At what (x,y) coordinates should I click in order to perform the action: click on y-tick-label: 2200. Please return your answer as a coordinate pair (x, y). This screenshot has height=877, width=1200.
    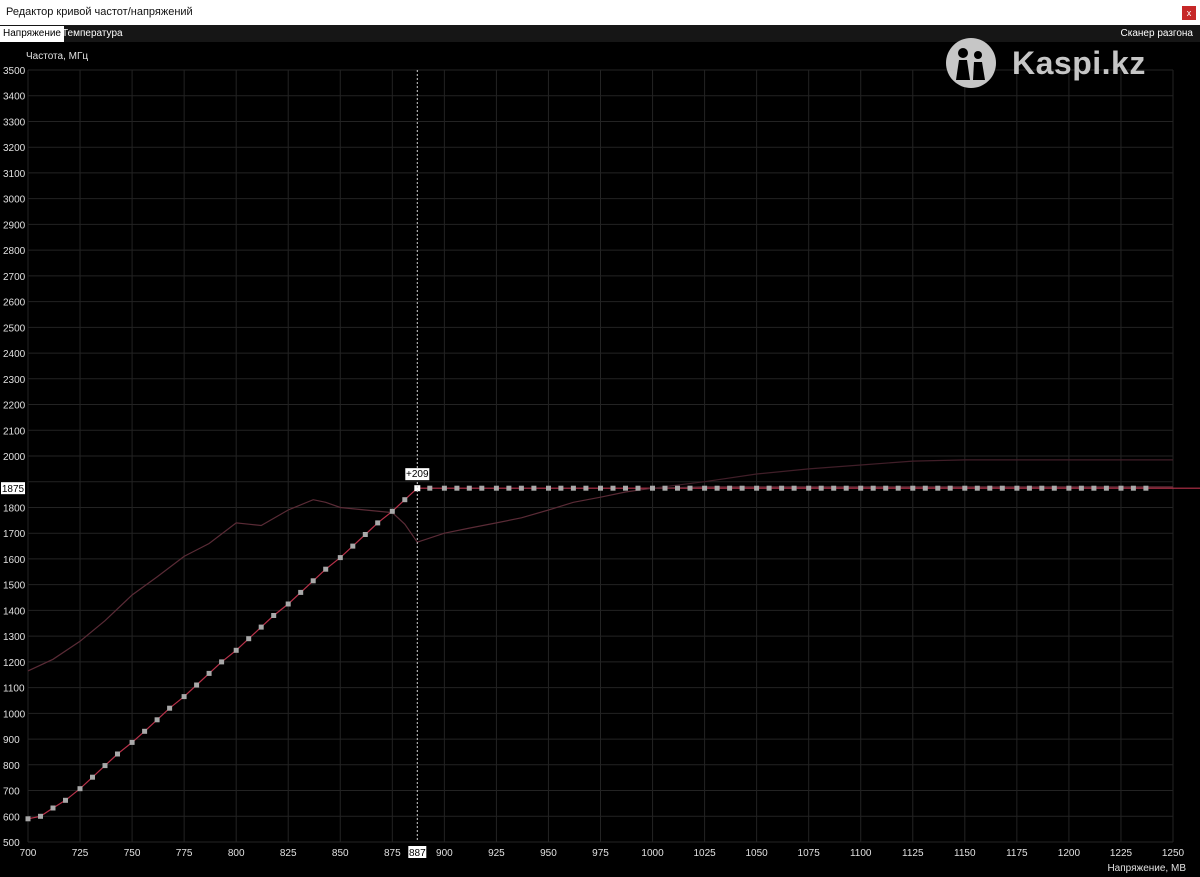
    Looking at the image, I should click on (14, 406).